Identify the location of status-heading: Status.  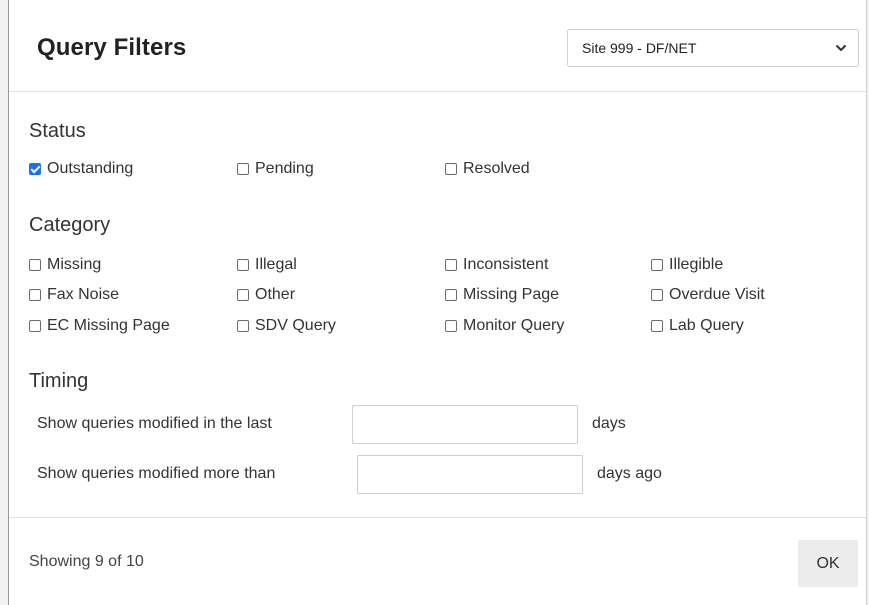
(57, 131).